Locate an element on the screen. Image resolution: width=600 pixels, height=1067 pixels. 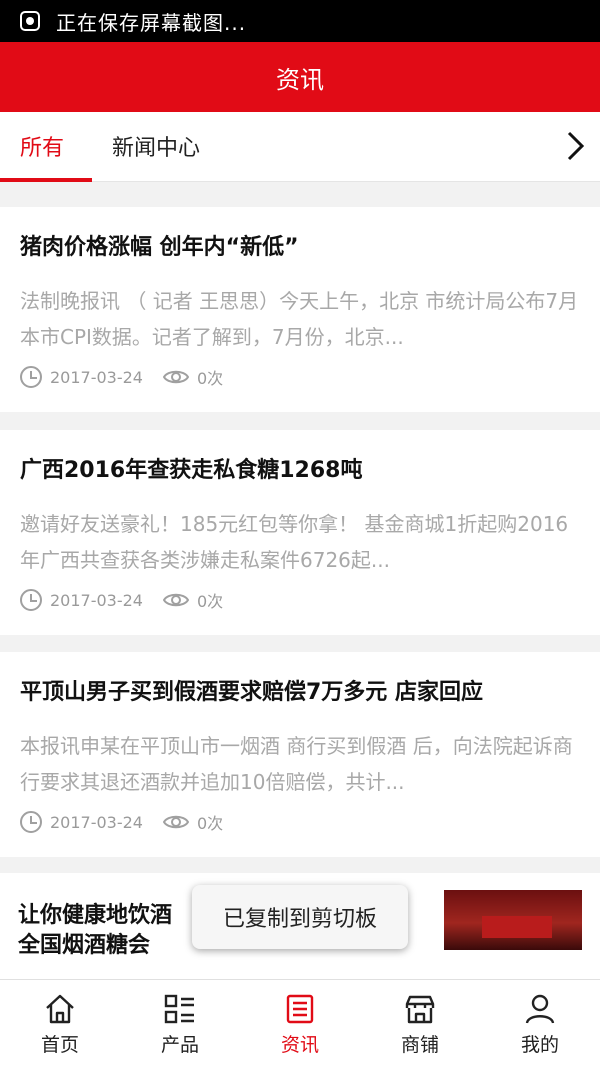
article-title: 平顶山男子买到假酒要求赔偿7万多元 店家回应 is located at coordinates (251, 692).